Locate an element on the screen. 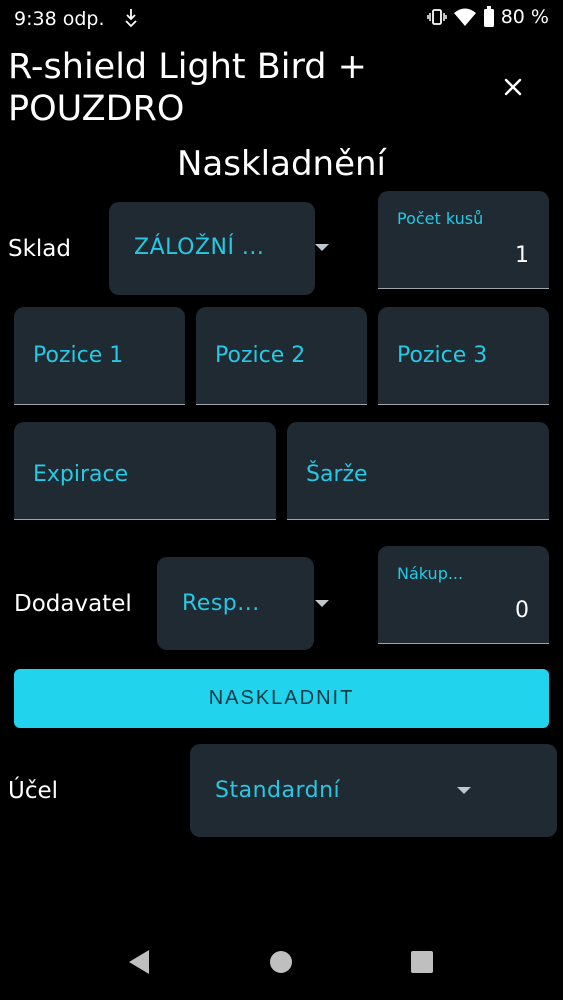 This screenshot has width=563, height=1000. battery-icon is located at coordinates (488, 16).